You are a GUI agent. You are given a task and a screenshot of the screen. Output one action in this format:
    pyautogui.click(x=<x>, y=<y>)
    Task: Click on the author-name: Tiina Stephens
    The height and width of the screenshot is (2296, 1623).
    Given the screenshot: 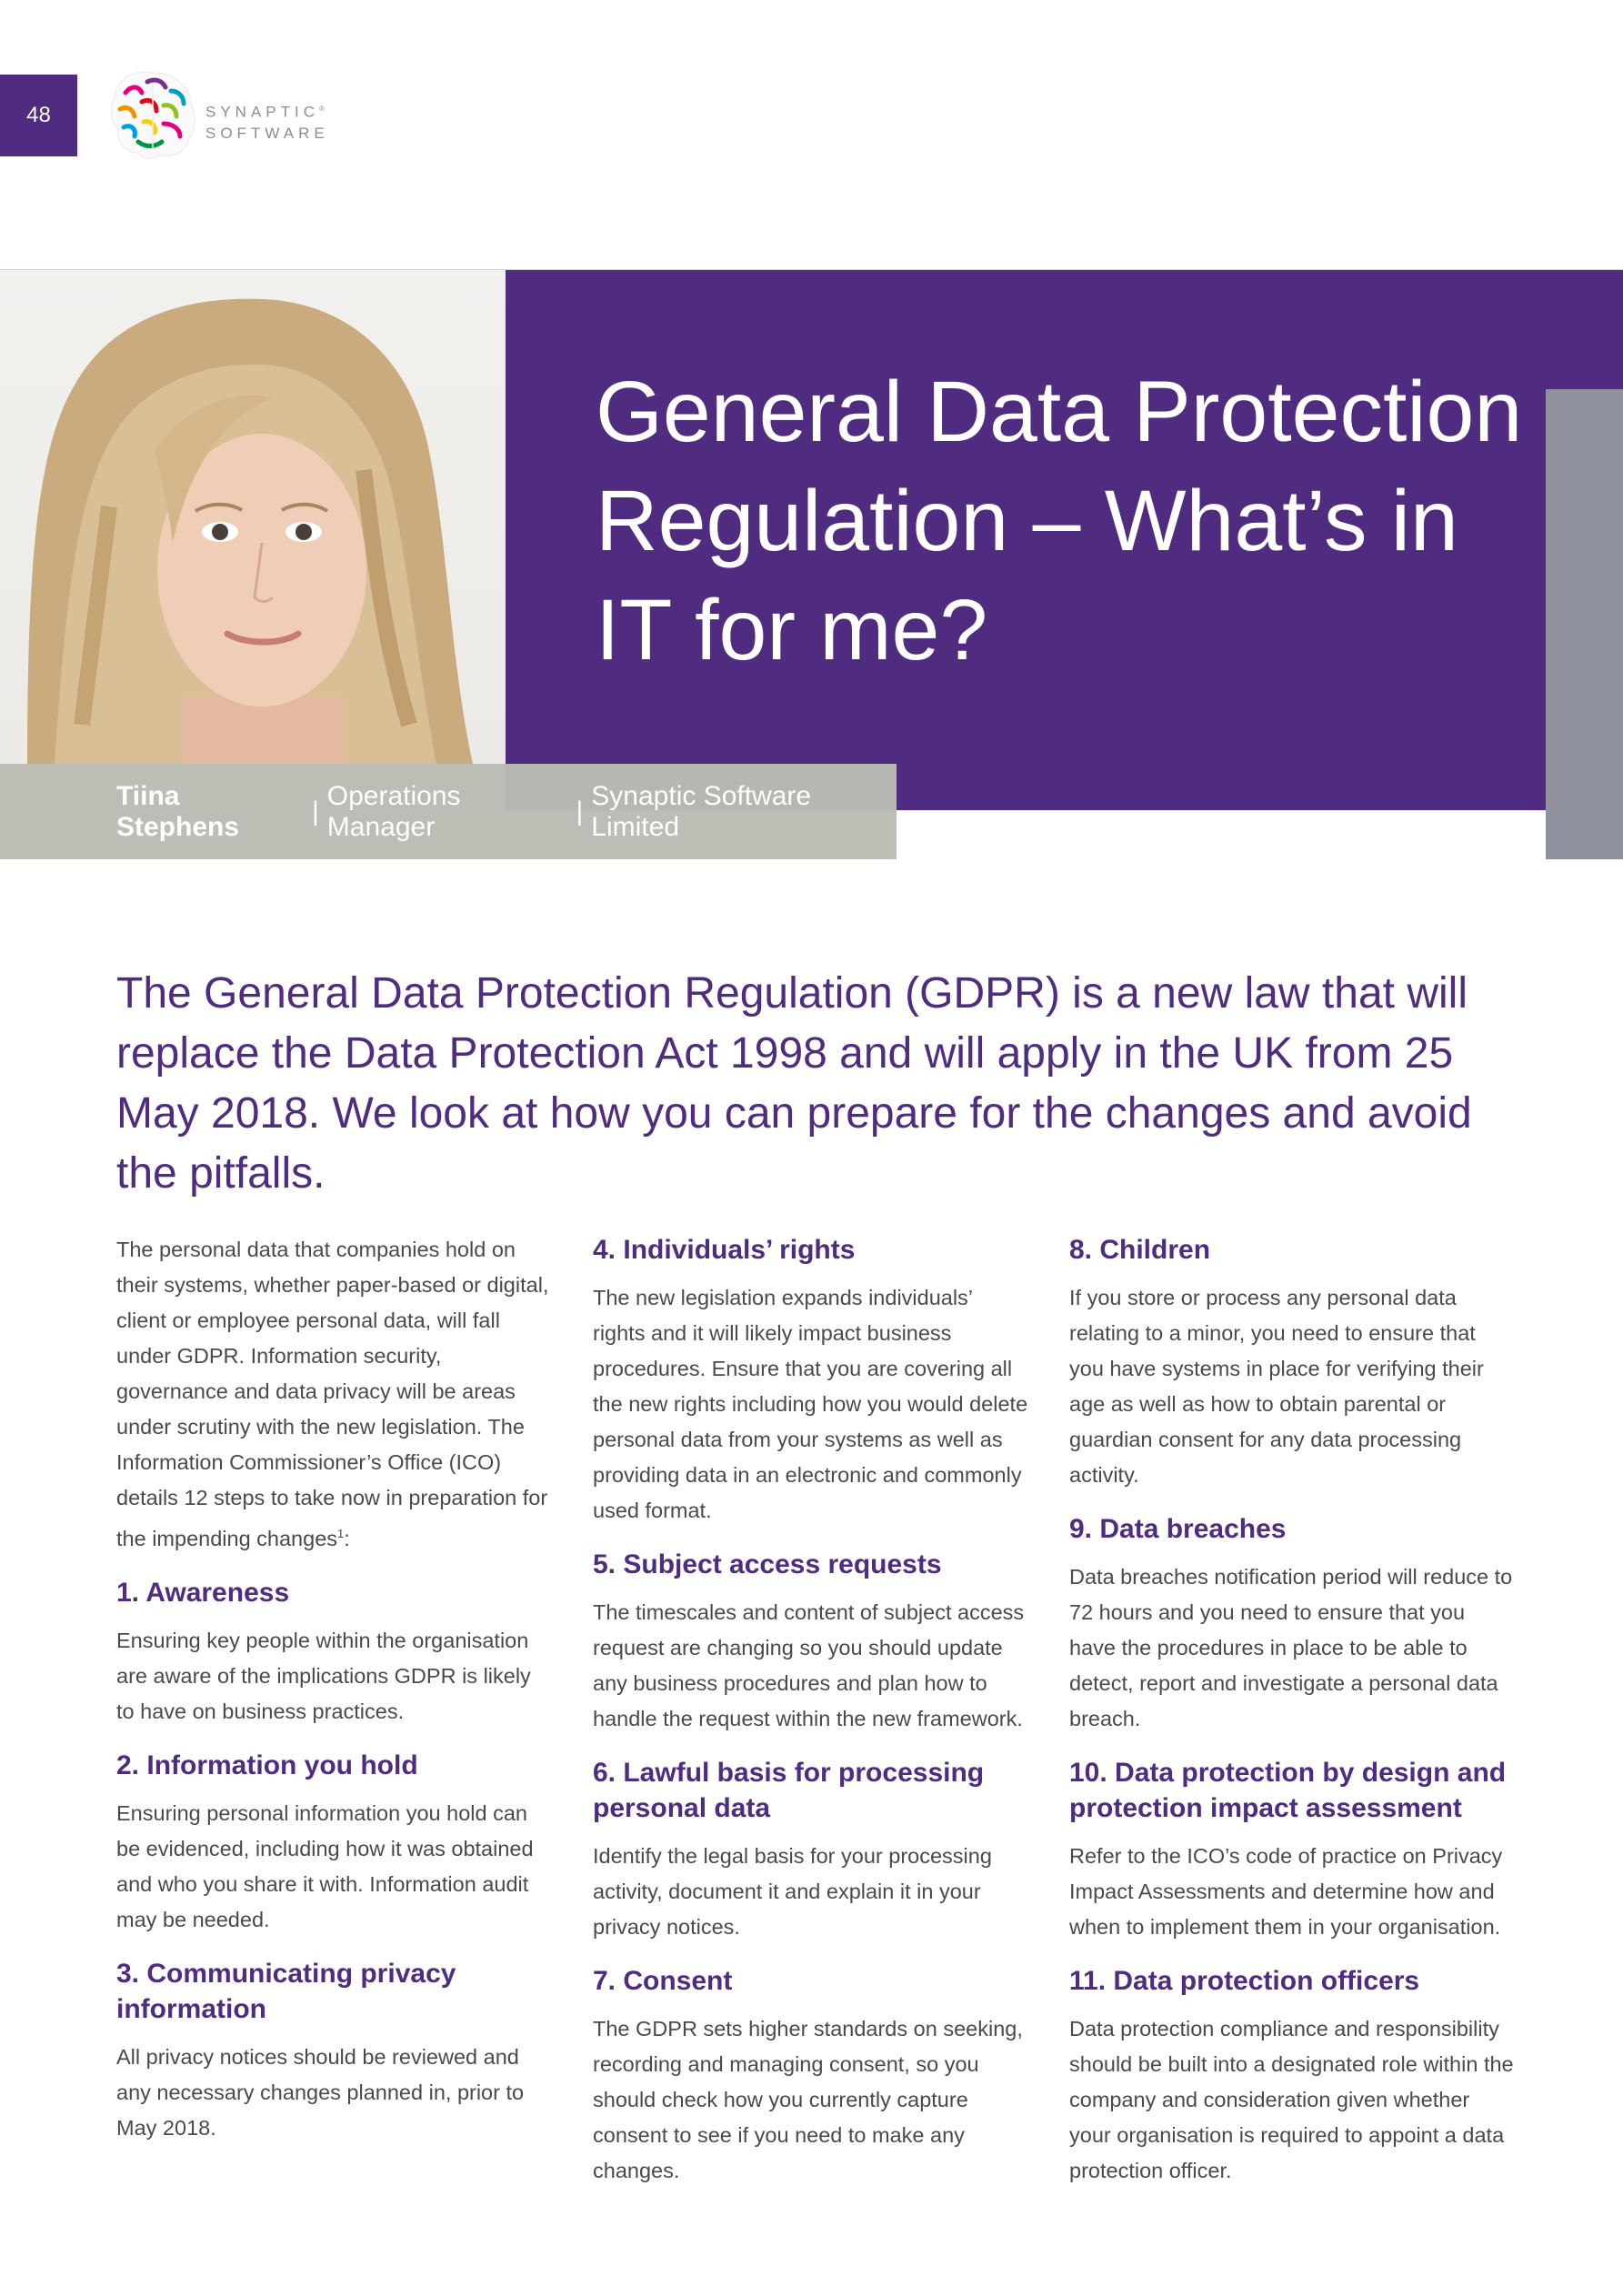 What is the action you would take?
    pyautogui.click(x=178, y=811)
    